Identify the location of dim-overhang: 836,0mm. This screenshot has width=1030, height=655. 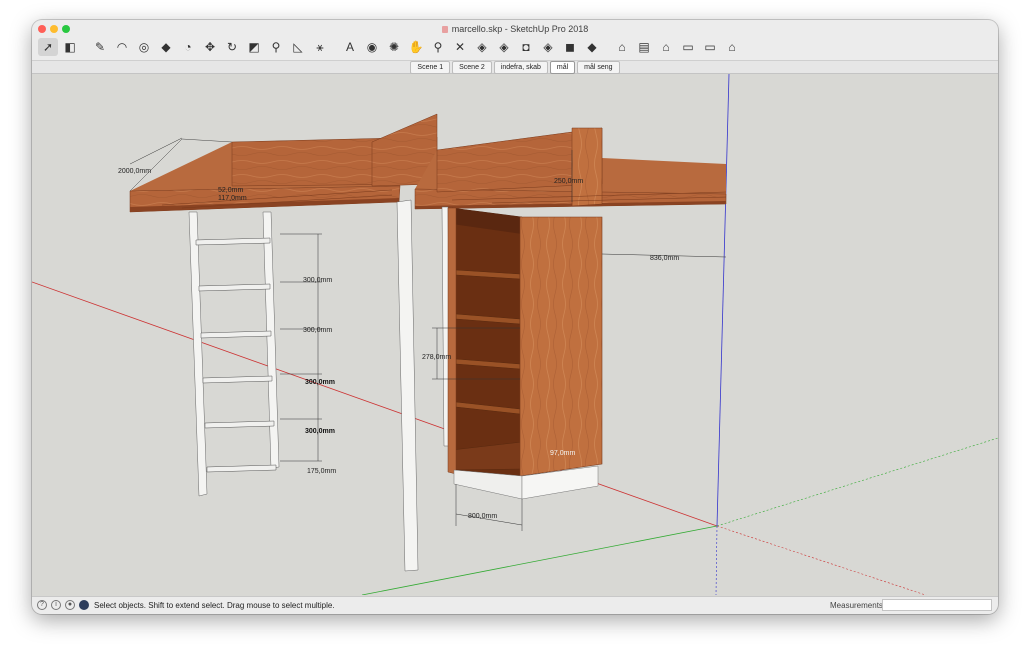
(664, 258).